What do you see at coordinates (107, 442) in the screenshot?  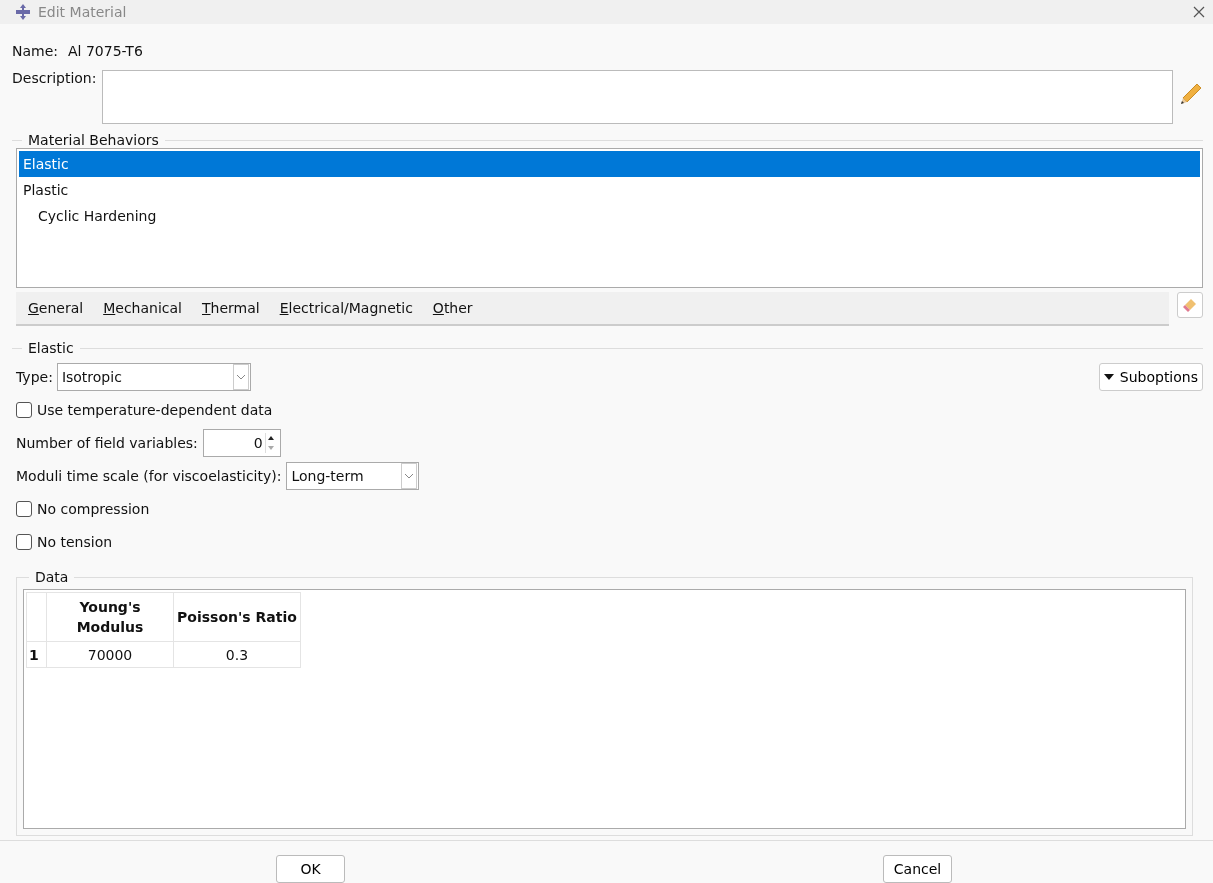 I see `field-label: Number of field variables:` at bounding box center [107, 442].